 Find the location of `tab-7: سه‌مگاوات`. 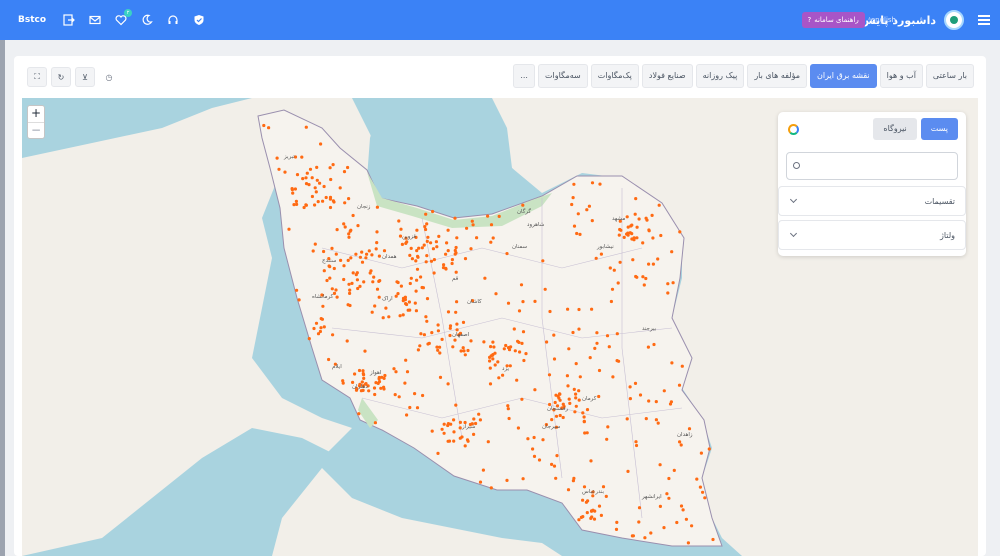

tab-7: سه‌مگاوات is located at coordinates (562, 76).